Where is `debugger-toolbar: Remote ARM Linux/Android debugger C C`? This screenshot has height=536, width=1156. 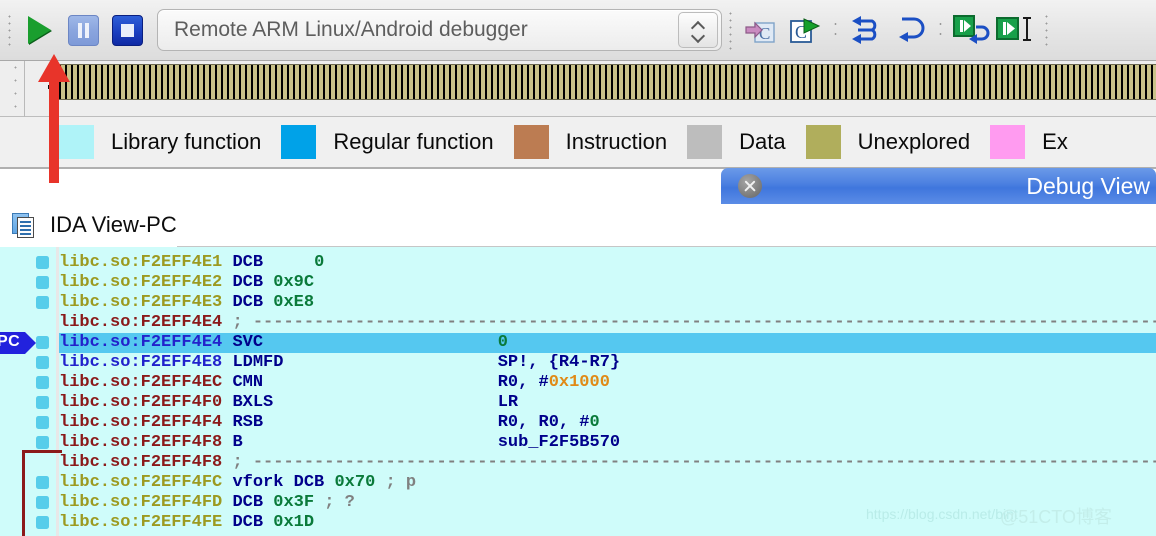 debugger-toolbar: Remote ARM Linux/Android debugger C C is located at coordinates (578, 30).